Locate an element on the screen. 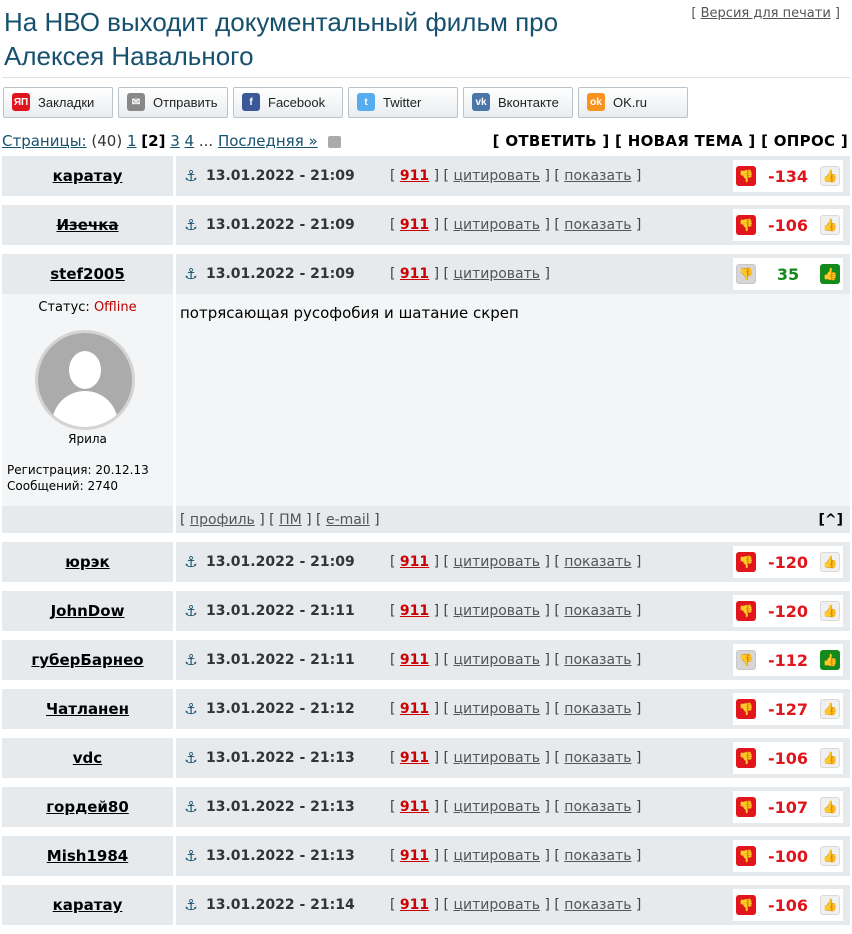 The width and height of the screenshot is (852, 934). author-link: Изечка is located at coordinates (87, 225).